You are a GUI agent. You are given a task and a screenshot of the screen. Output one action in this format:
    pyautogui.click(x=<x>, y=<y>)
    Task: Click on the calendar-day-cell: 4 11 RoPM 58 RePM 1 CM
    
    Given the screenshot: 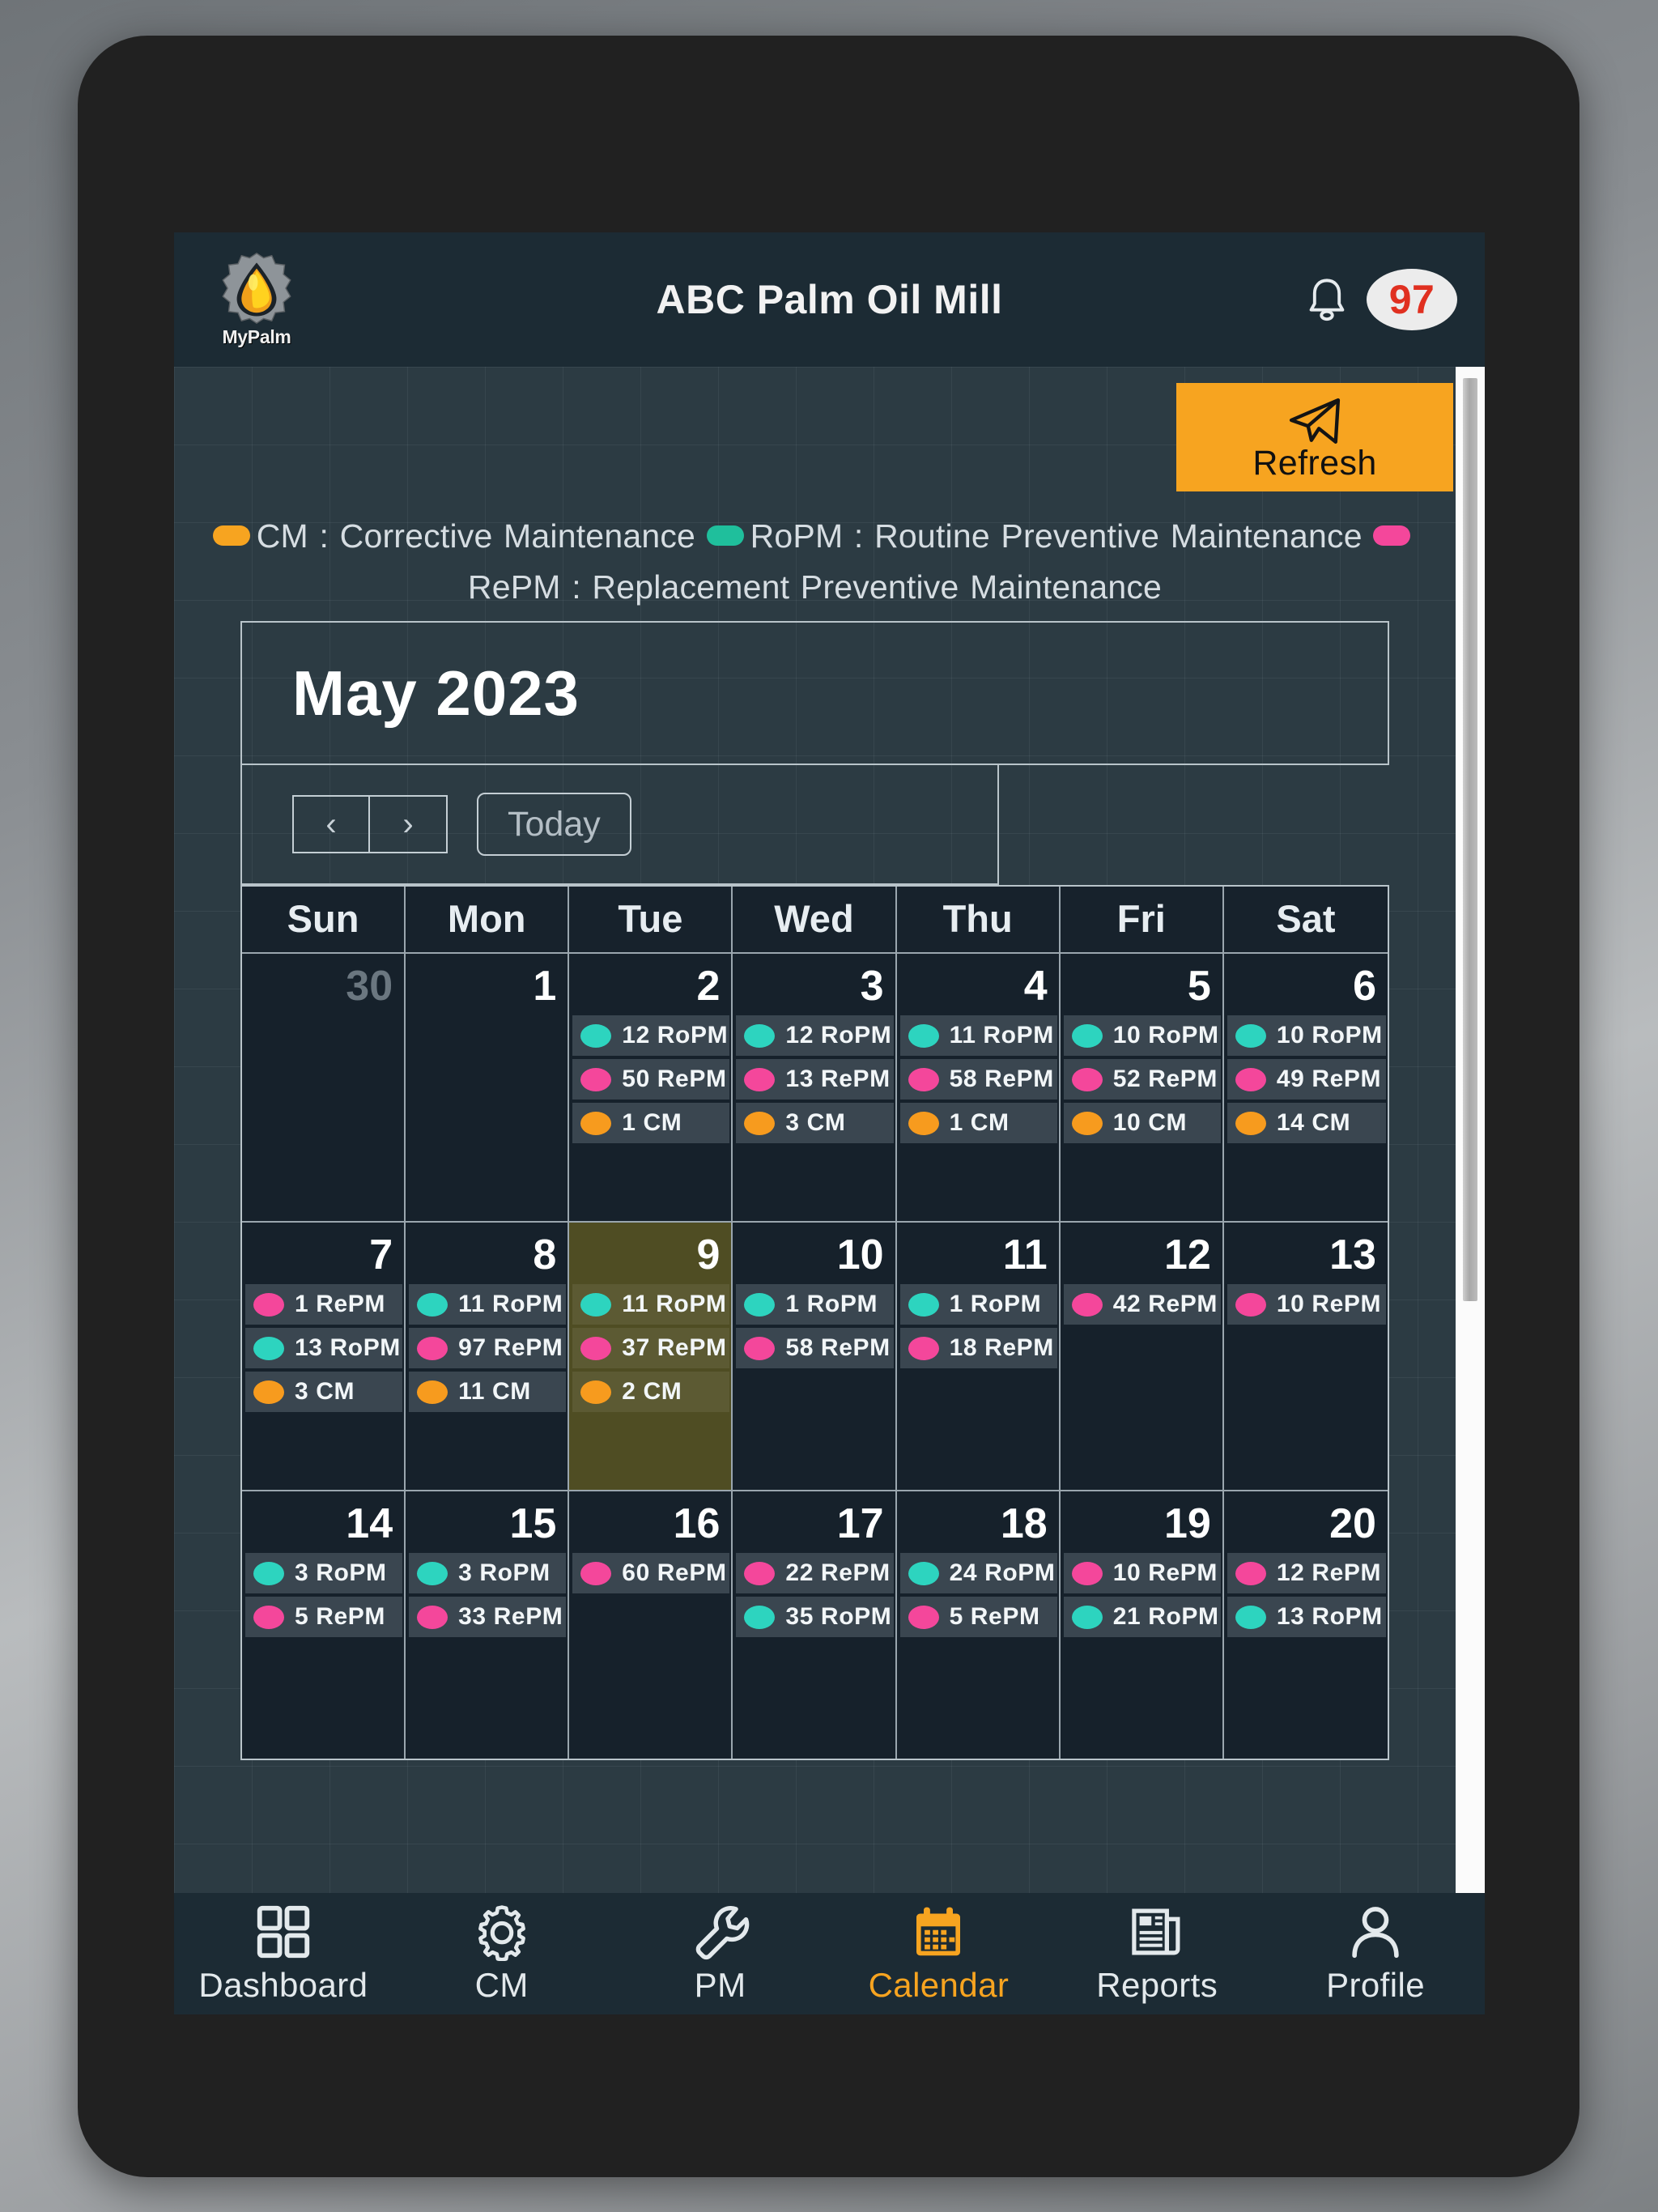 What is the action you would take?
    pyautogui.click(x=978, y=1087)
    